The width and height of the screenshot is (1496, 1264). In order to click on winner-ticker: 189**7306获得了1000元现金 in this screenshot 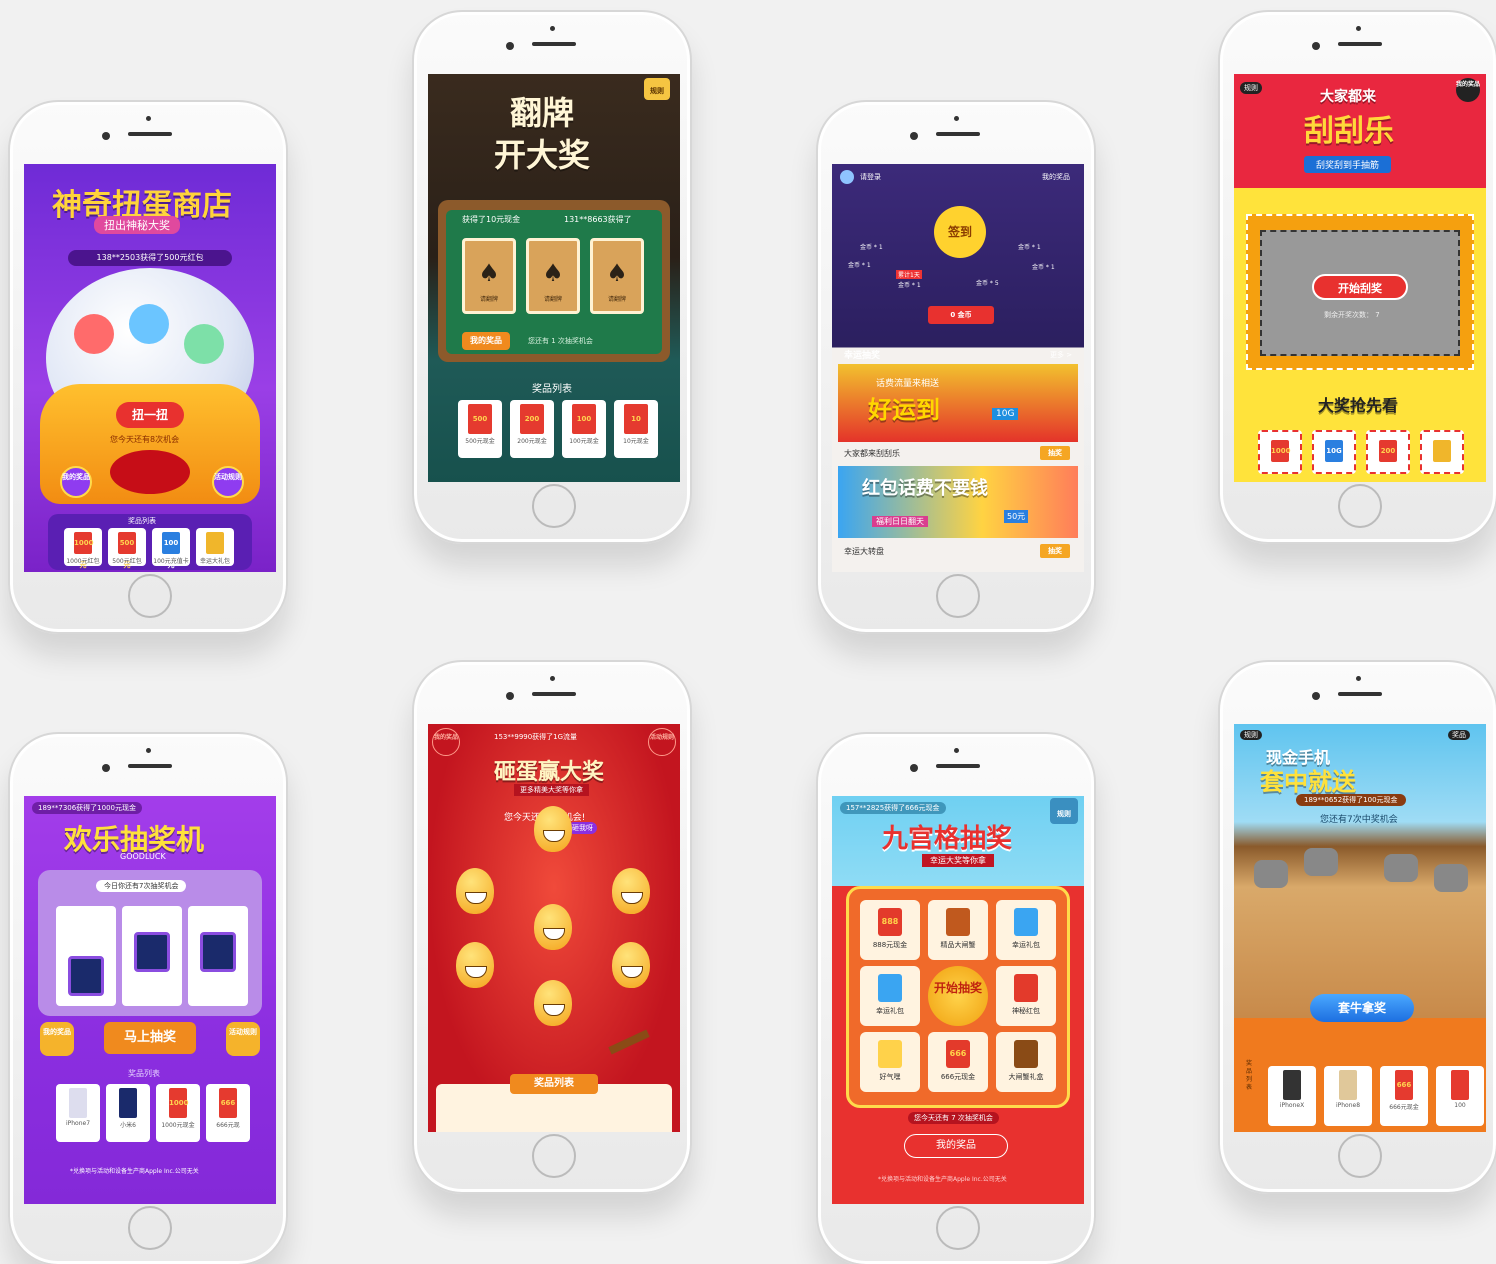, I will do `click(87, 808)`.